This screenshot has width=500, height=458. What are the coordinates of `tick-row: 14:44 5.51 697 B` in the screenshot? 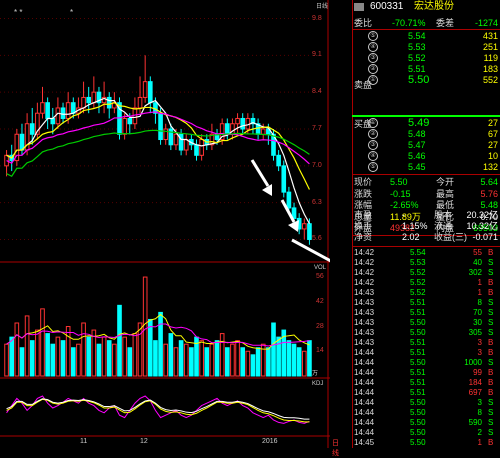 It's located at (426, 393).